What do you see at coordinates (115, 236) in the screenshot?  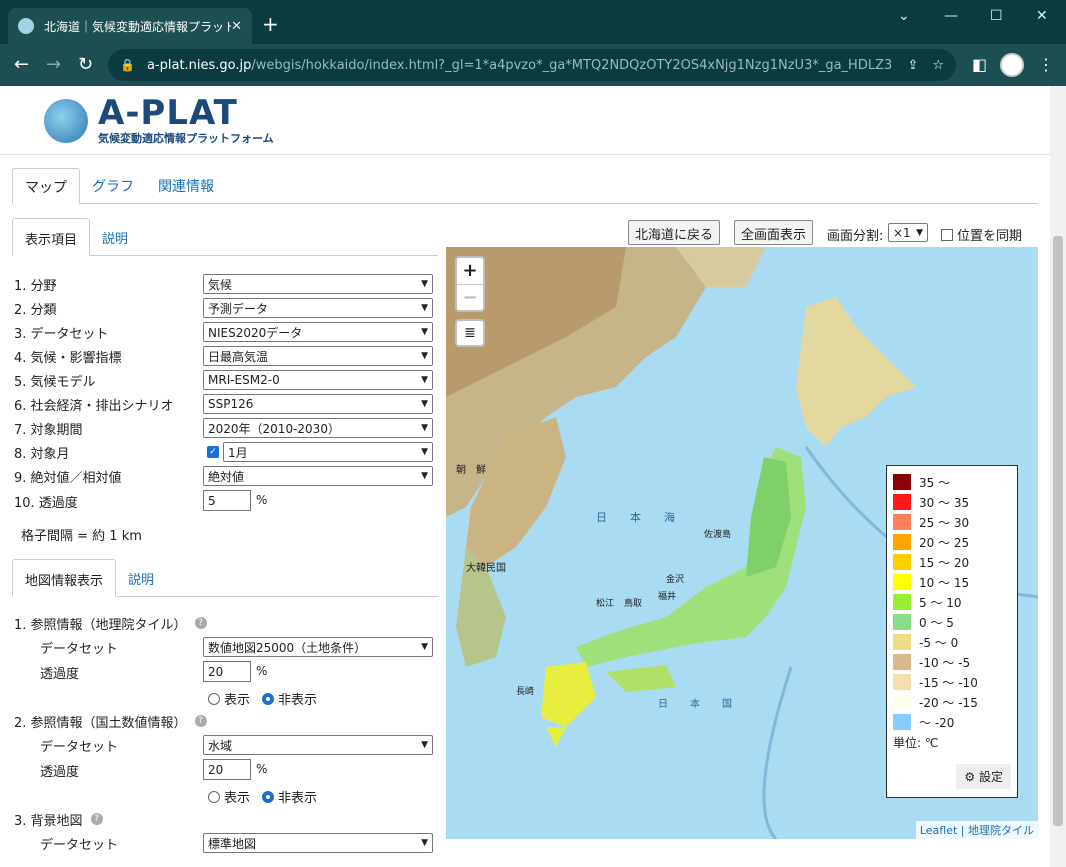 I see `tab-display-help: 説明` at bounding box center [115, 236].